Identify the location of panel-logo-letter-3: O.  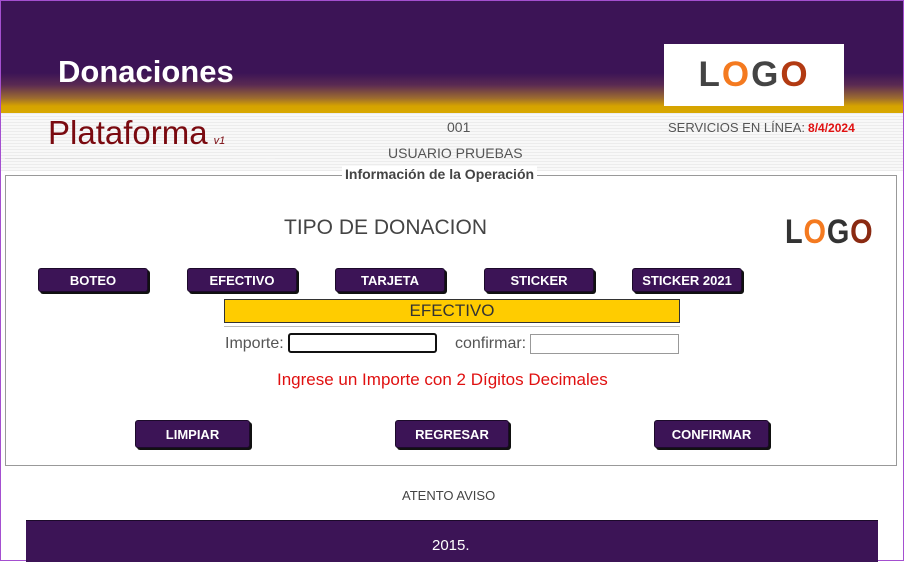
(862, 232).